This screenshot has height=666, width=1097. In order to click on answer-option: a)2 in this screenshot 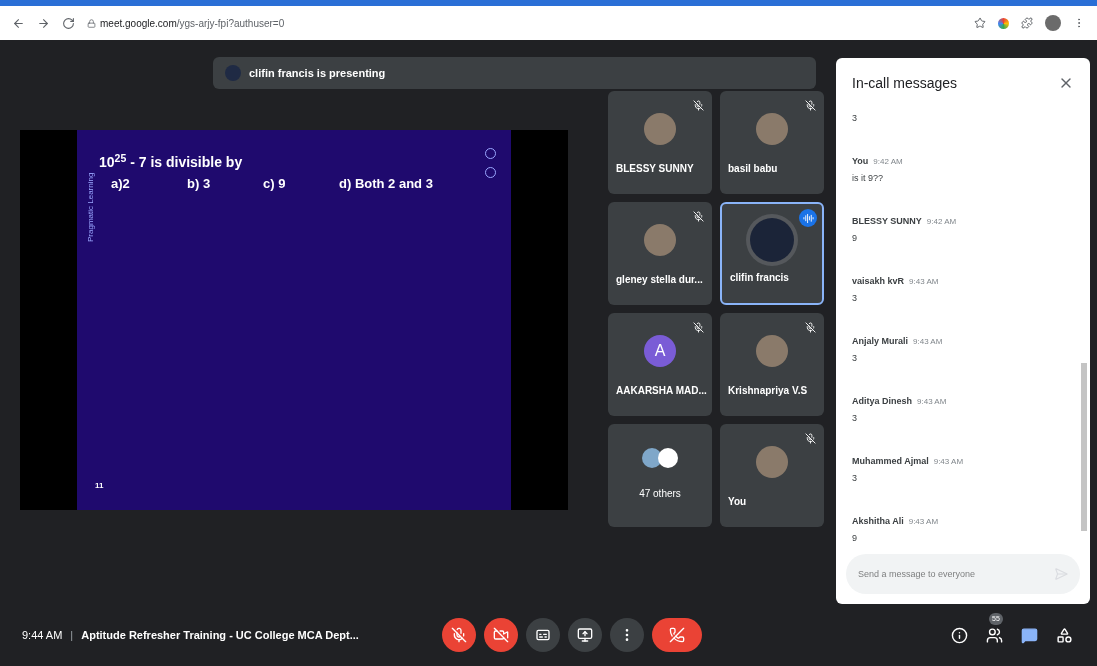, I will do `click(149, 184)`.